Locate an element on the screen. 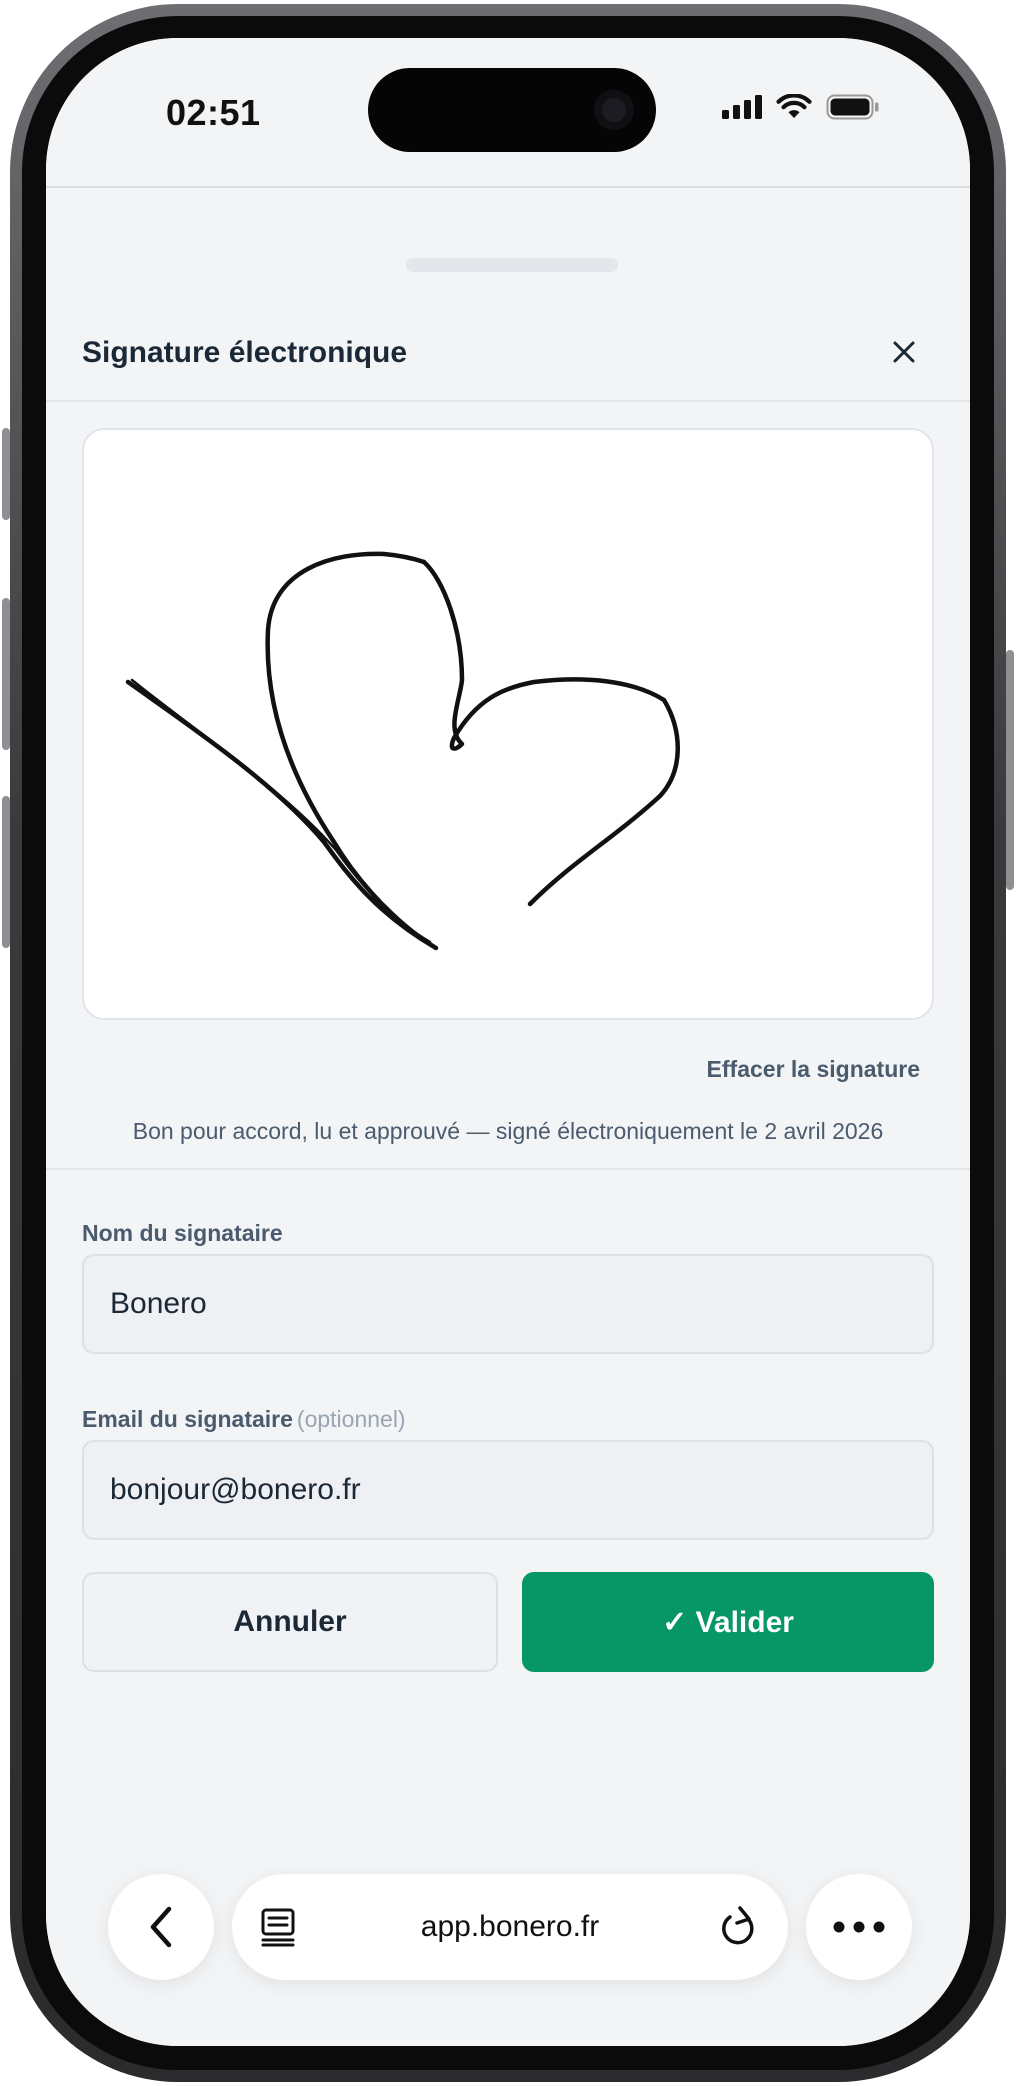 This screenshot has height=2086, width=1016. reload-icon is located at coordinates (738, 1927).